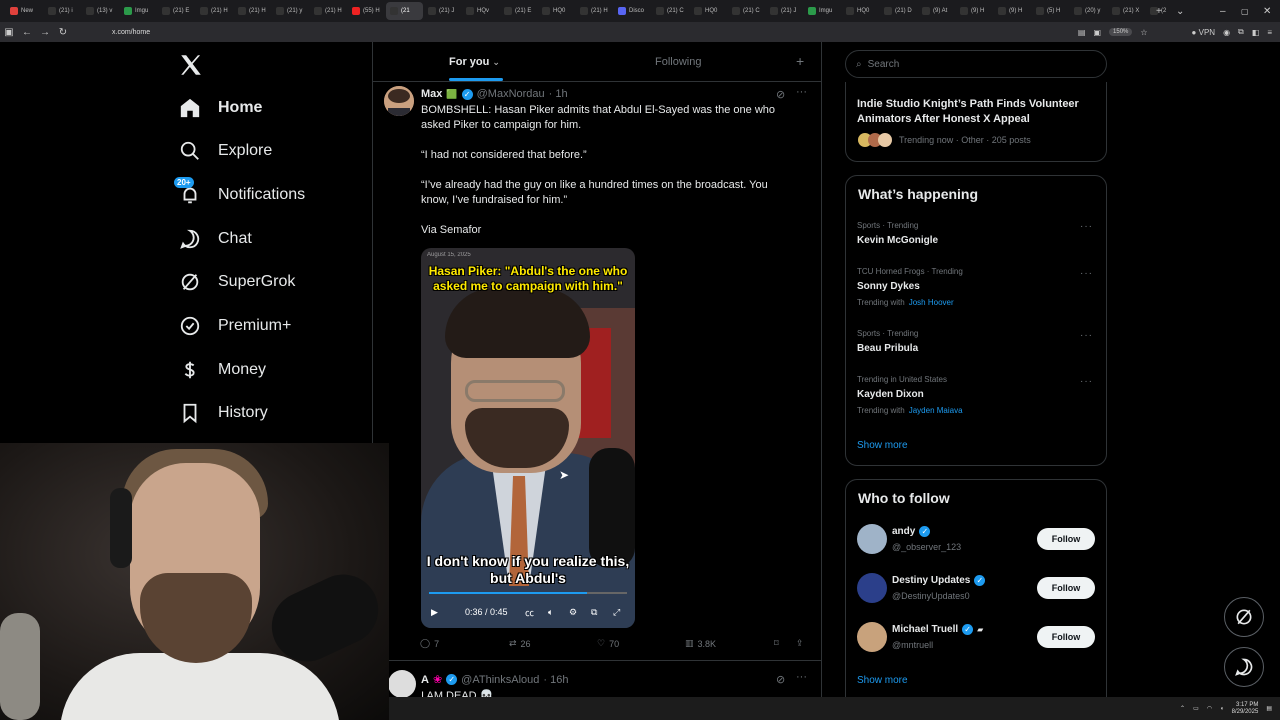  I want to click on browser-tab: (5) H, so click(1050, 11).